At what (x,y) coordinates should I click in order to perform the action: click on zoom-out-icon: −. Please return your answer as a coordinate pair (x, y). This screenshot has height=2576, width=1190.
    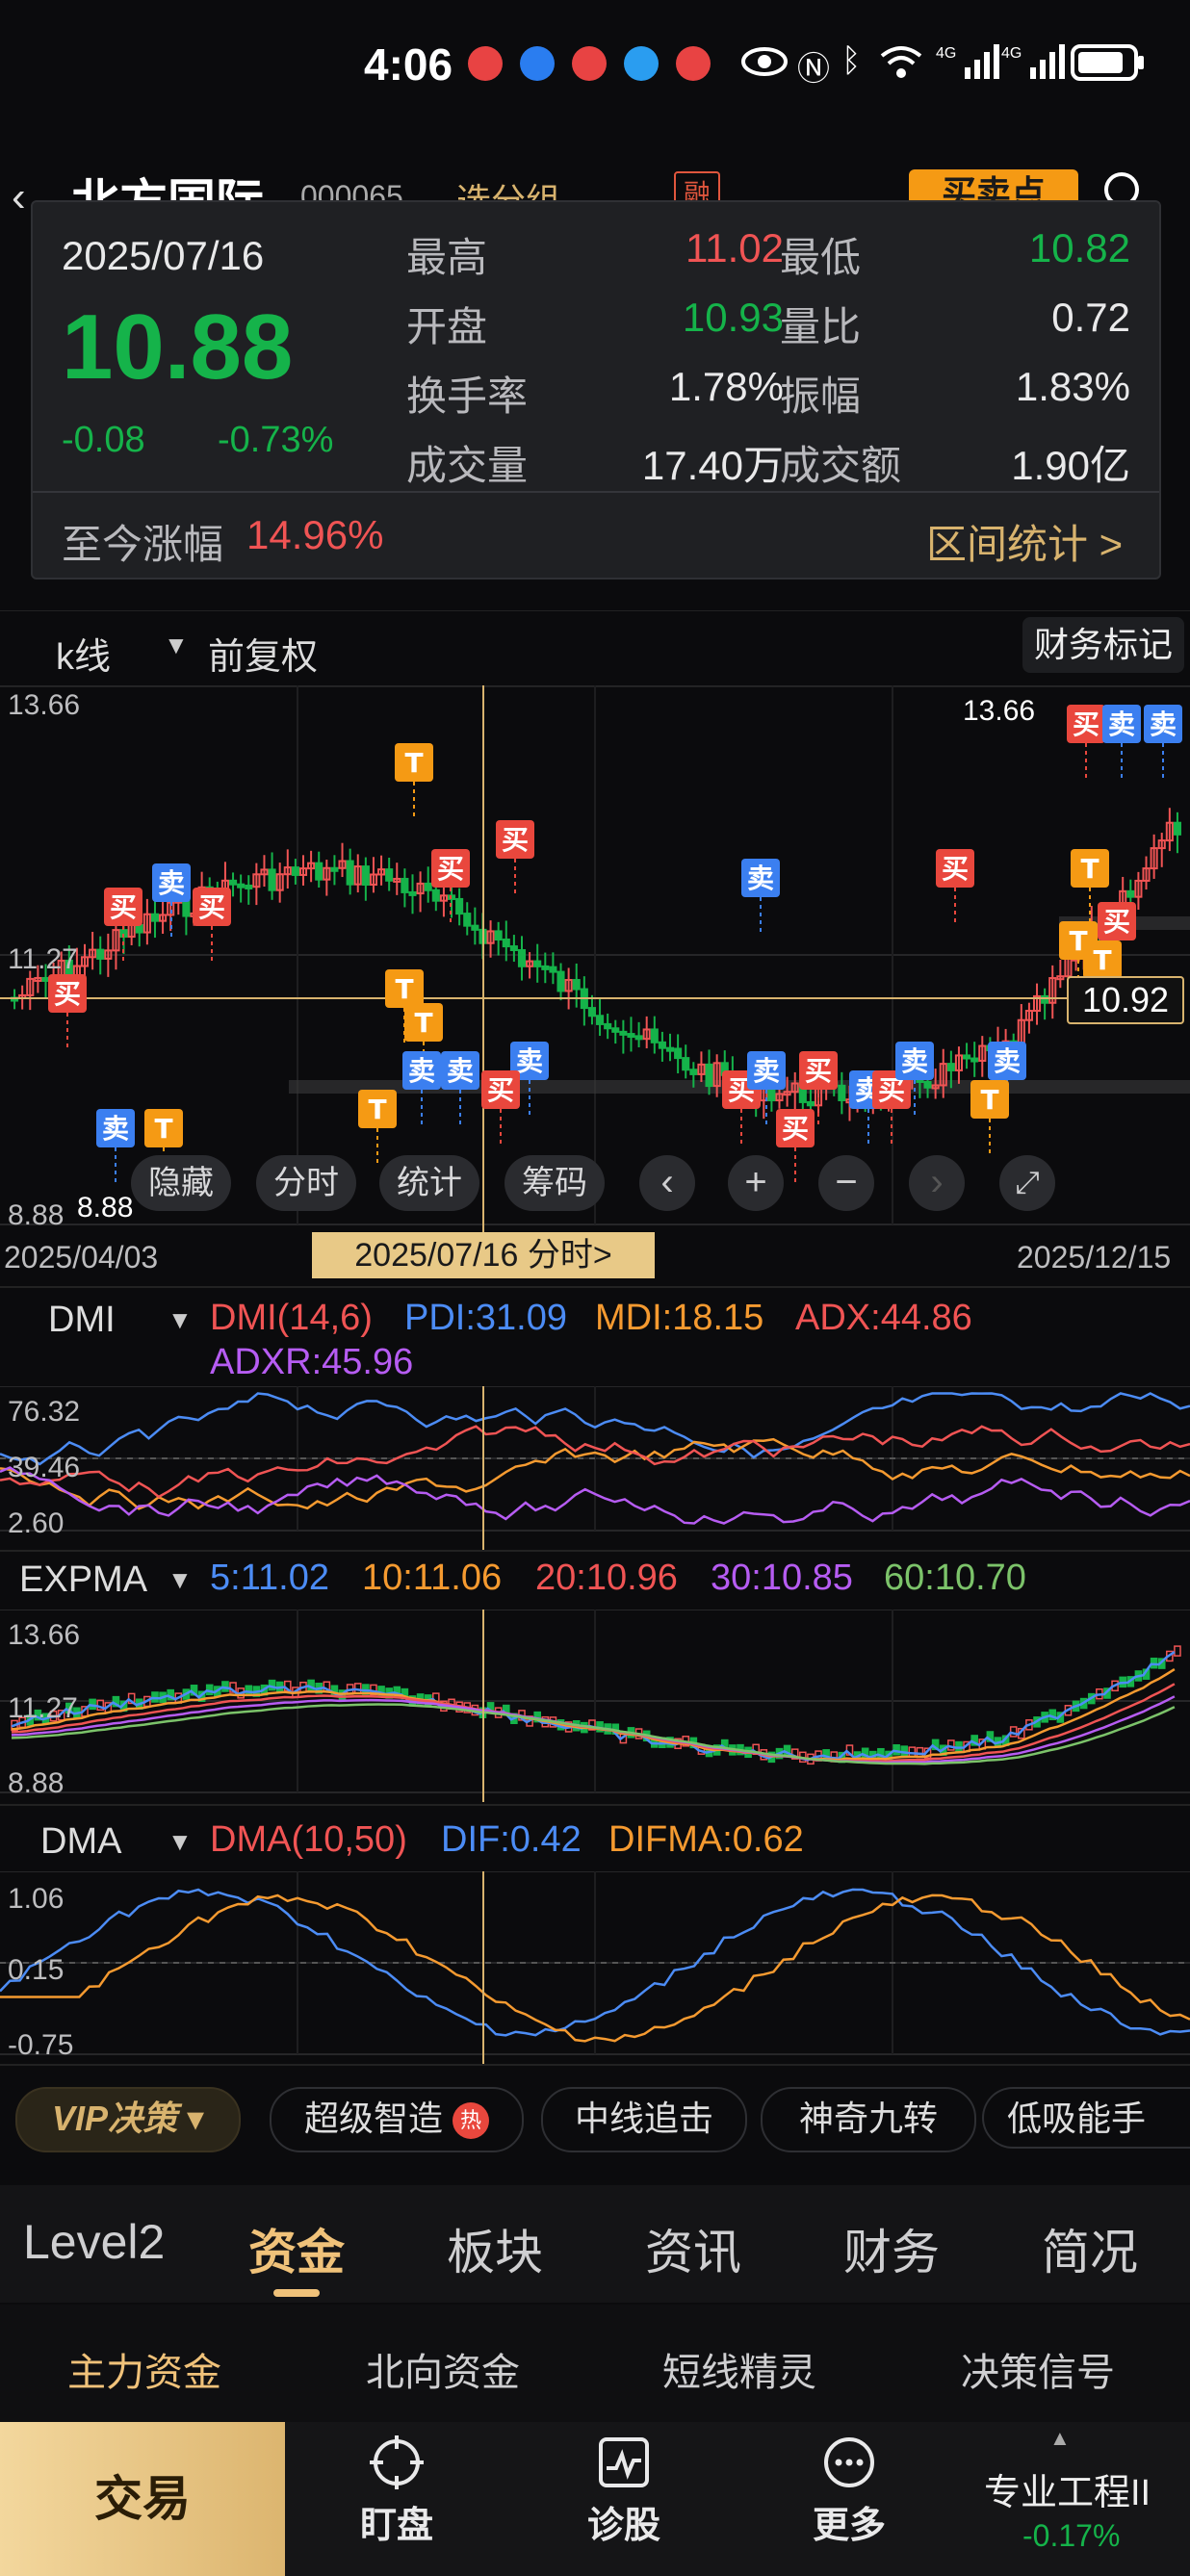
    Looking at the image, I should click on (846, 1183).